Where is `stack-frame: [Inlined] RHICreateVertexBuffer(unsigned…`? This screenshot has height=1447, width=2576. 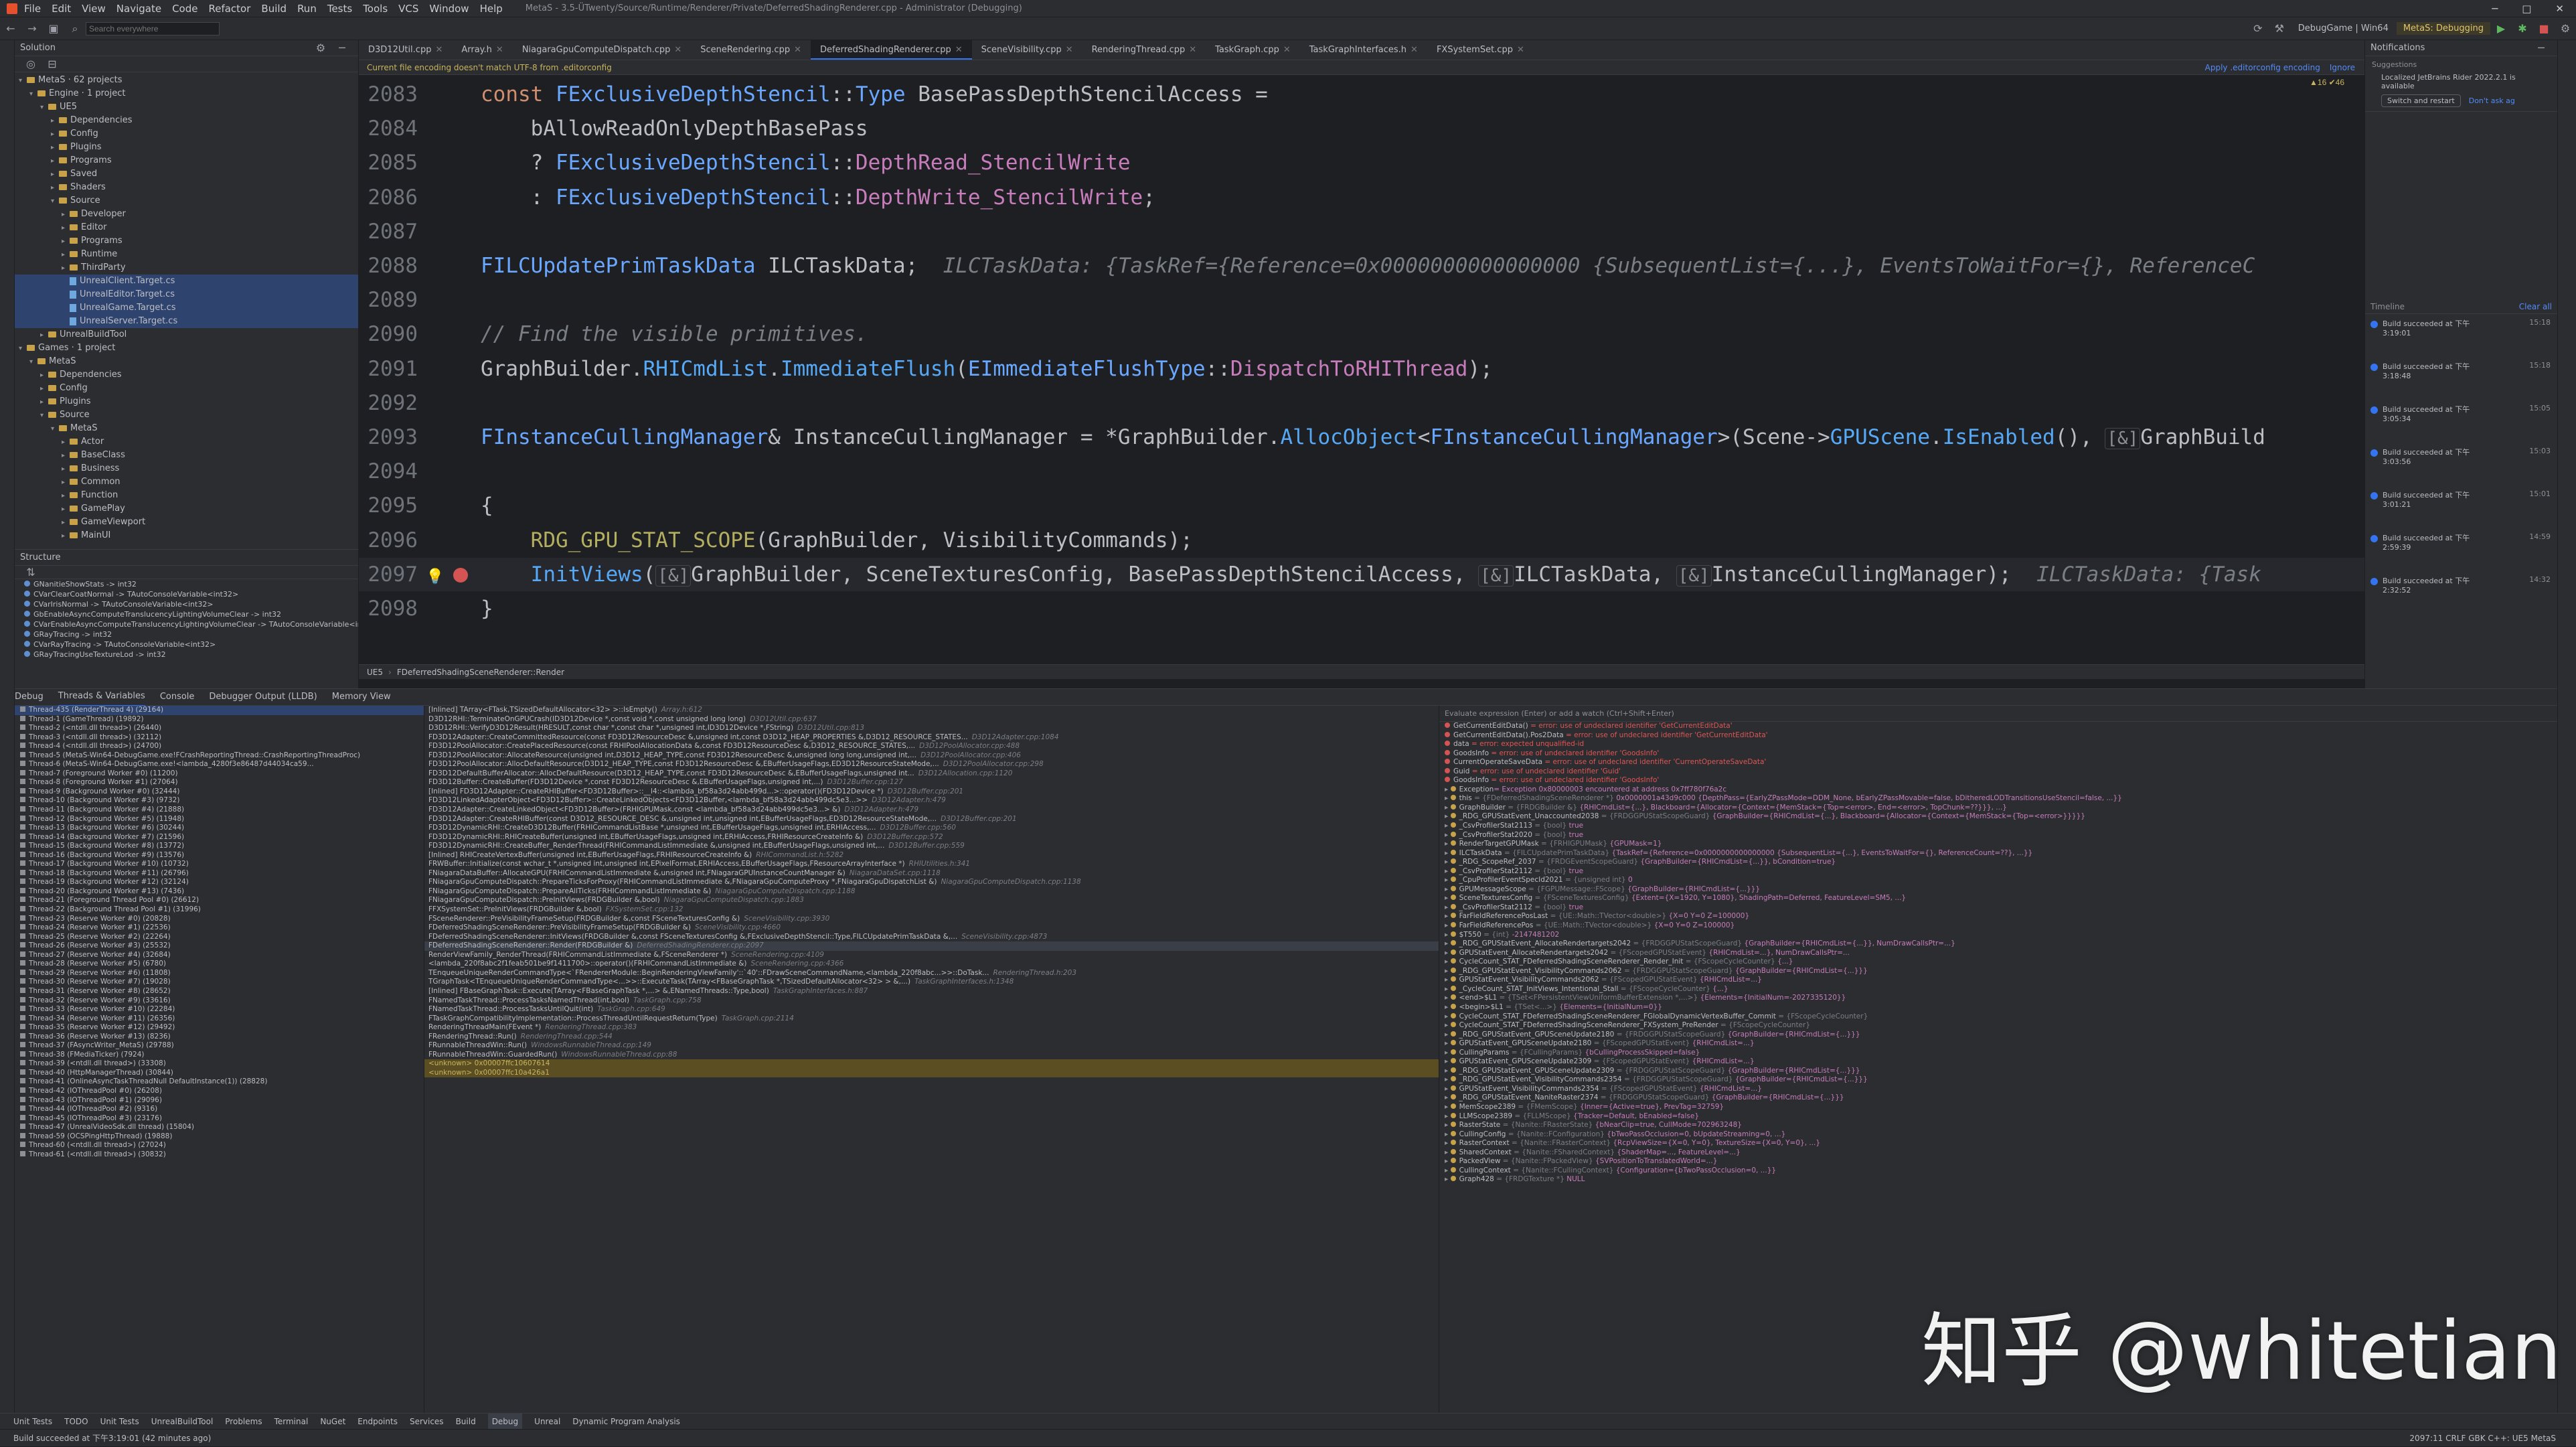
stack-frame: [Inlined] RHICreateVertexBuffer(unsigned… is located at coordinates (932, 856).